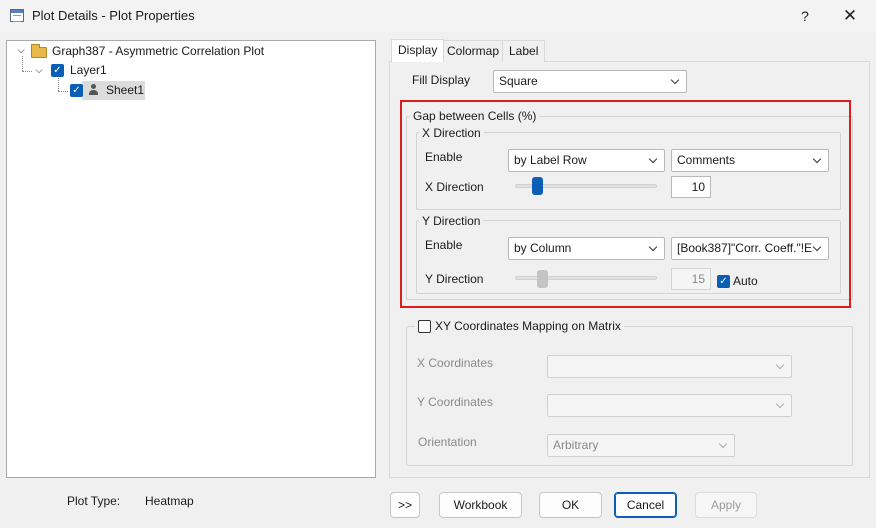 Image resolution: width=876 pixels, height=528 pixels. What do you see at coordinates (805, 16) in the screenshot?
I see `help-button: ?` at bounding box center [805, 16].